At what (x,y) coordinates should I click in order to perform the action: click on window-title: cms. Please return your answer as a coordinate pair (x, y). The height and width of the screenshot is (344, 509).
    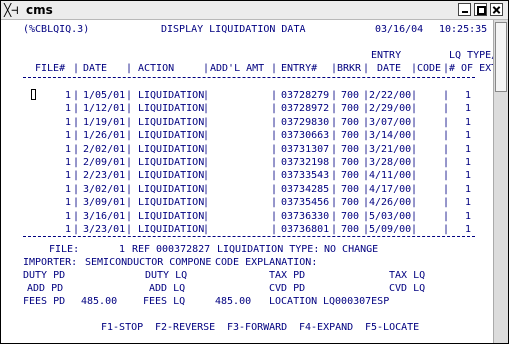
    Looking at the image, I should click on (39, 10).